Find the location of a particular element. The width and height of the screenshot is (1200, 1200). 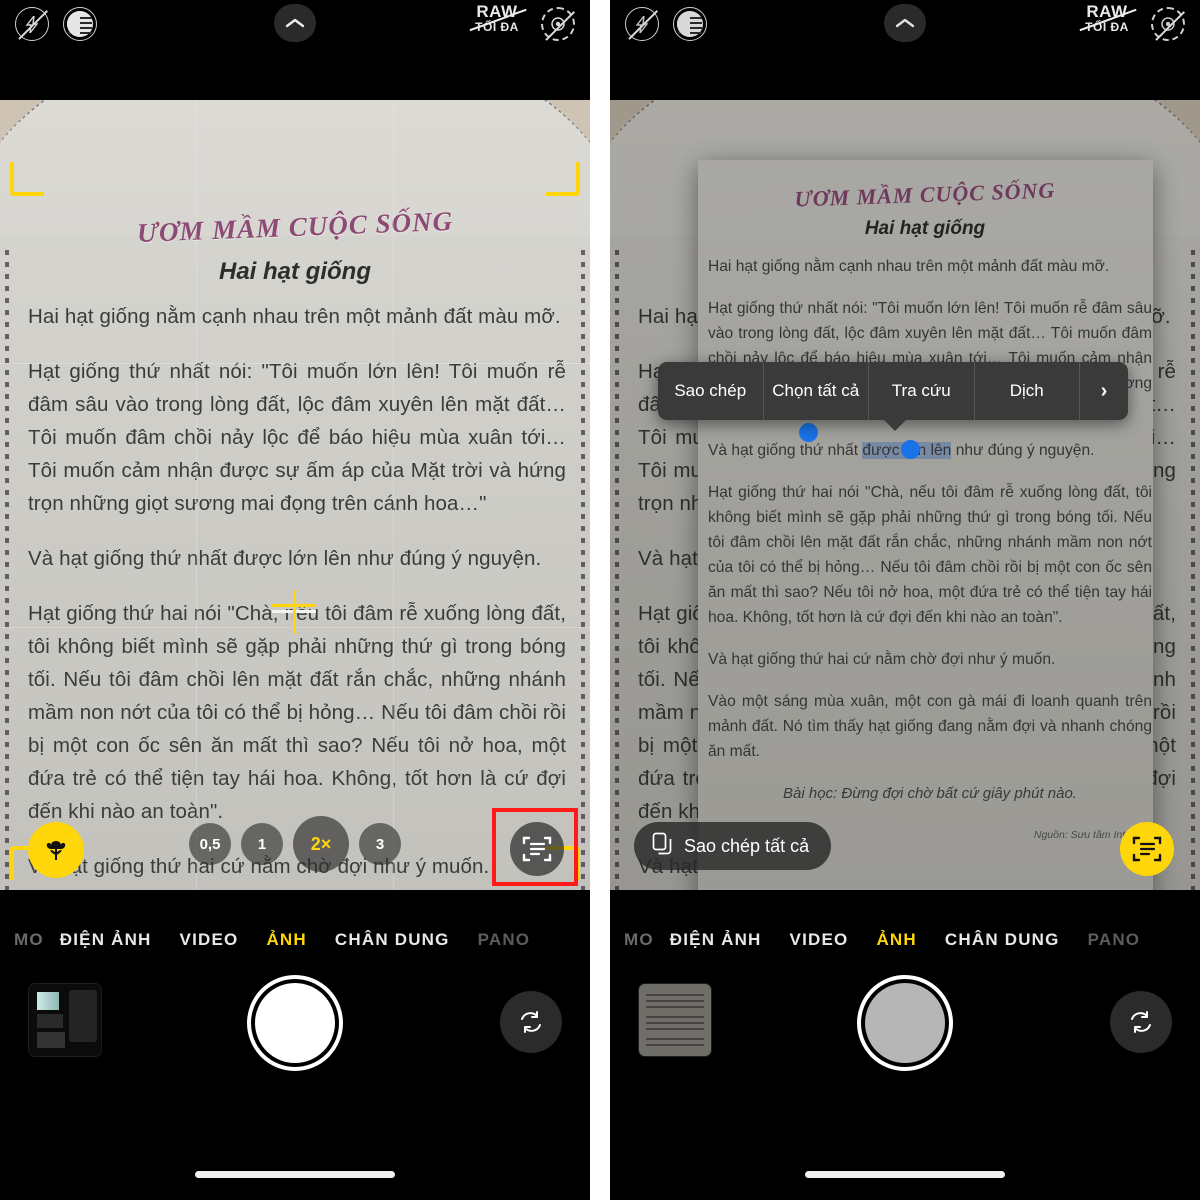

doc-frame-corner-top-right is located at coordinates (563, 179).